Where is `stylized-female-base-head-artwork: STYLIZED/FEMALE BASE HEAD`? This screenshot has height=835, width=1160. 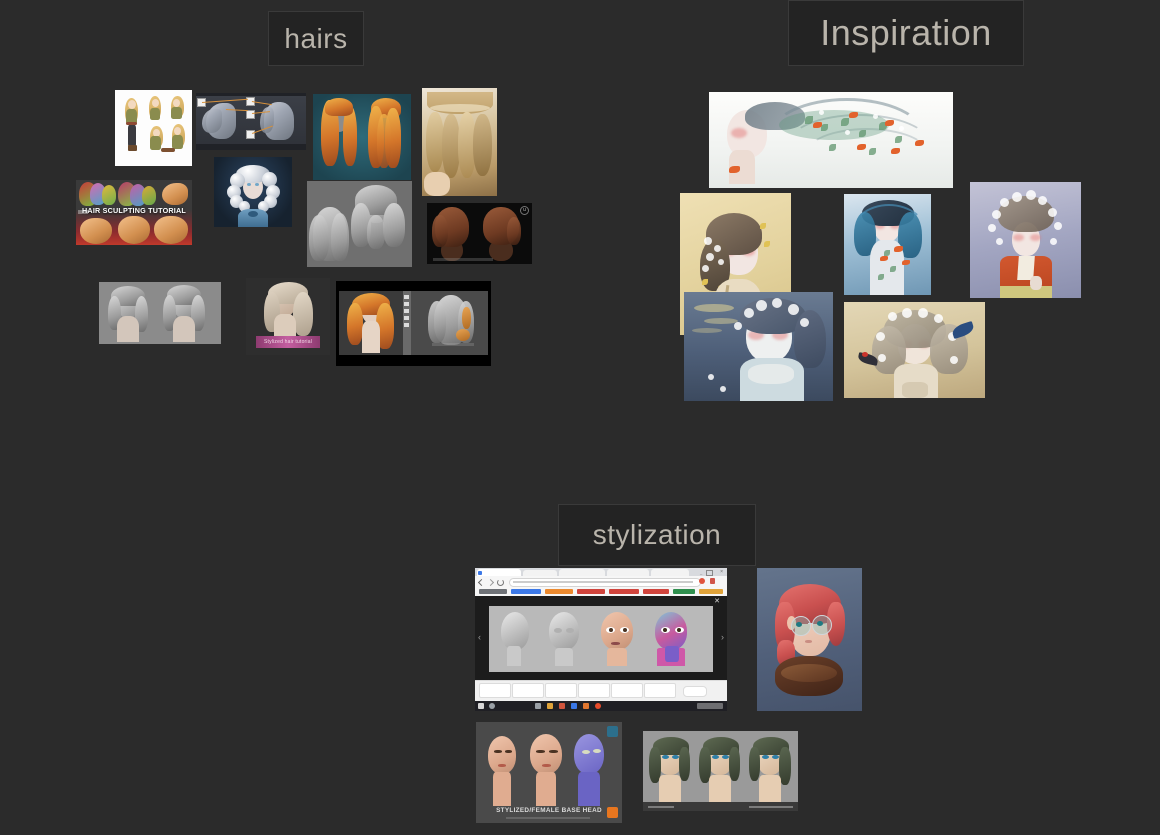 stylized-female-base-head-artwork: STYLIZED/FEMALE BASE HEAD is located at coordinates (549, 772).